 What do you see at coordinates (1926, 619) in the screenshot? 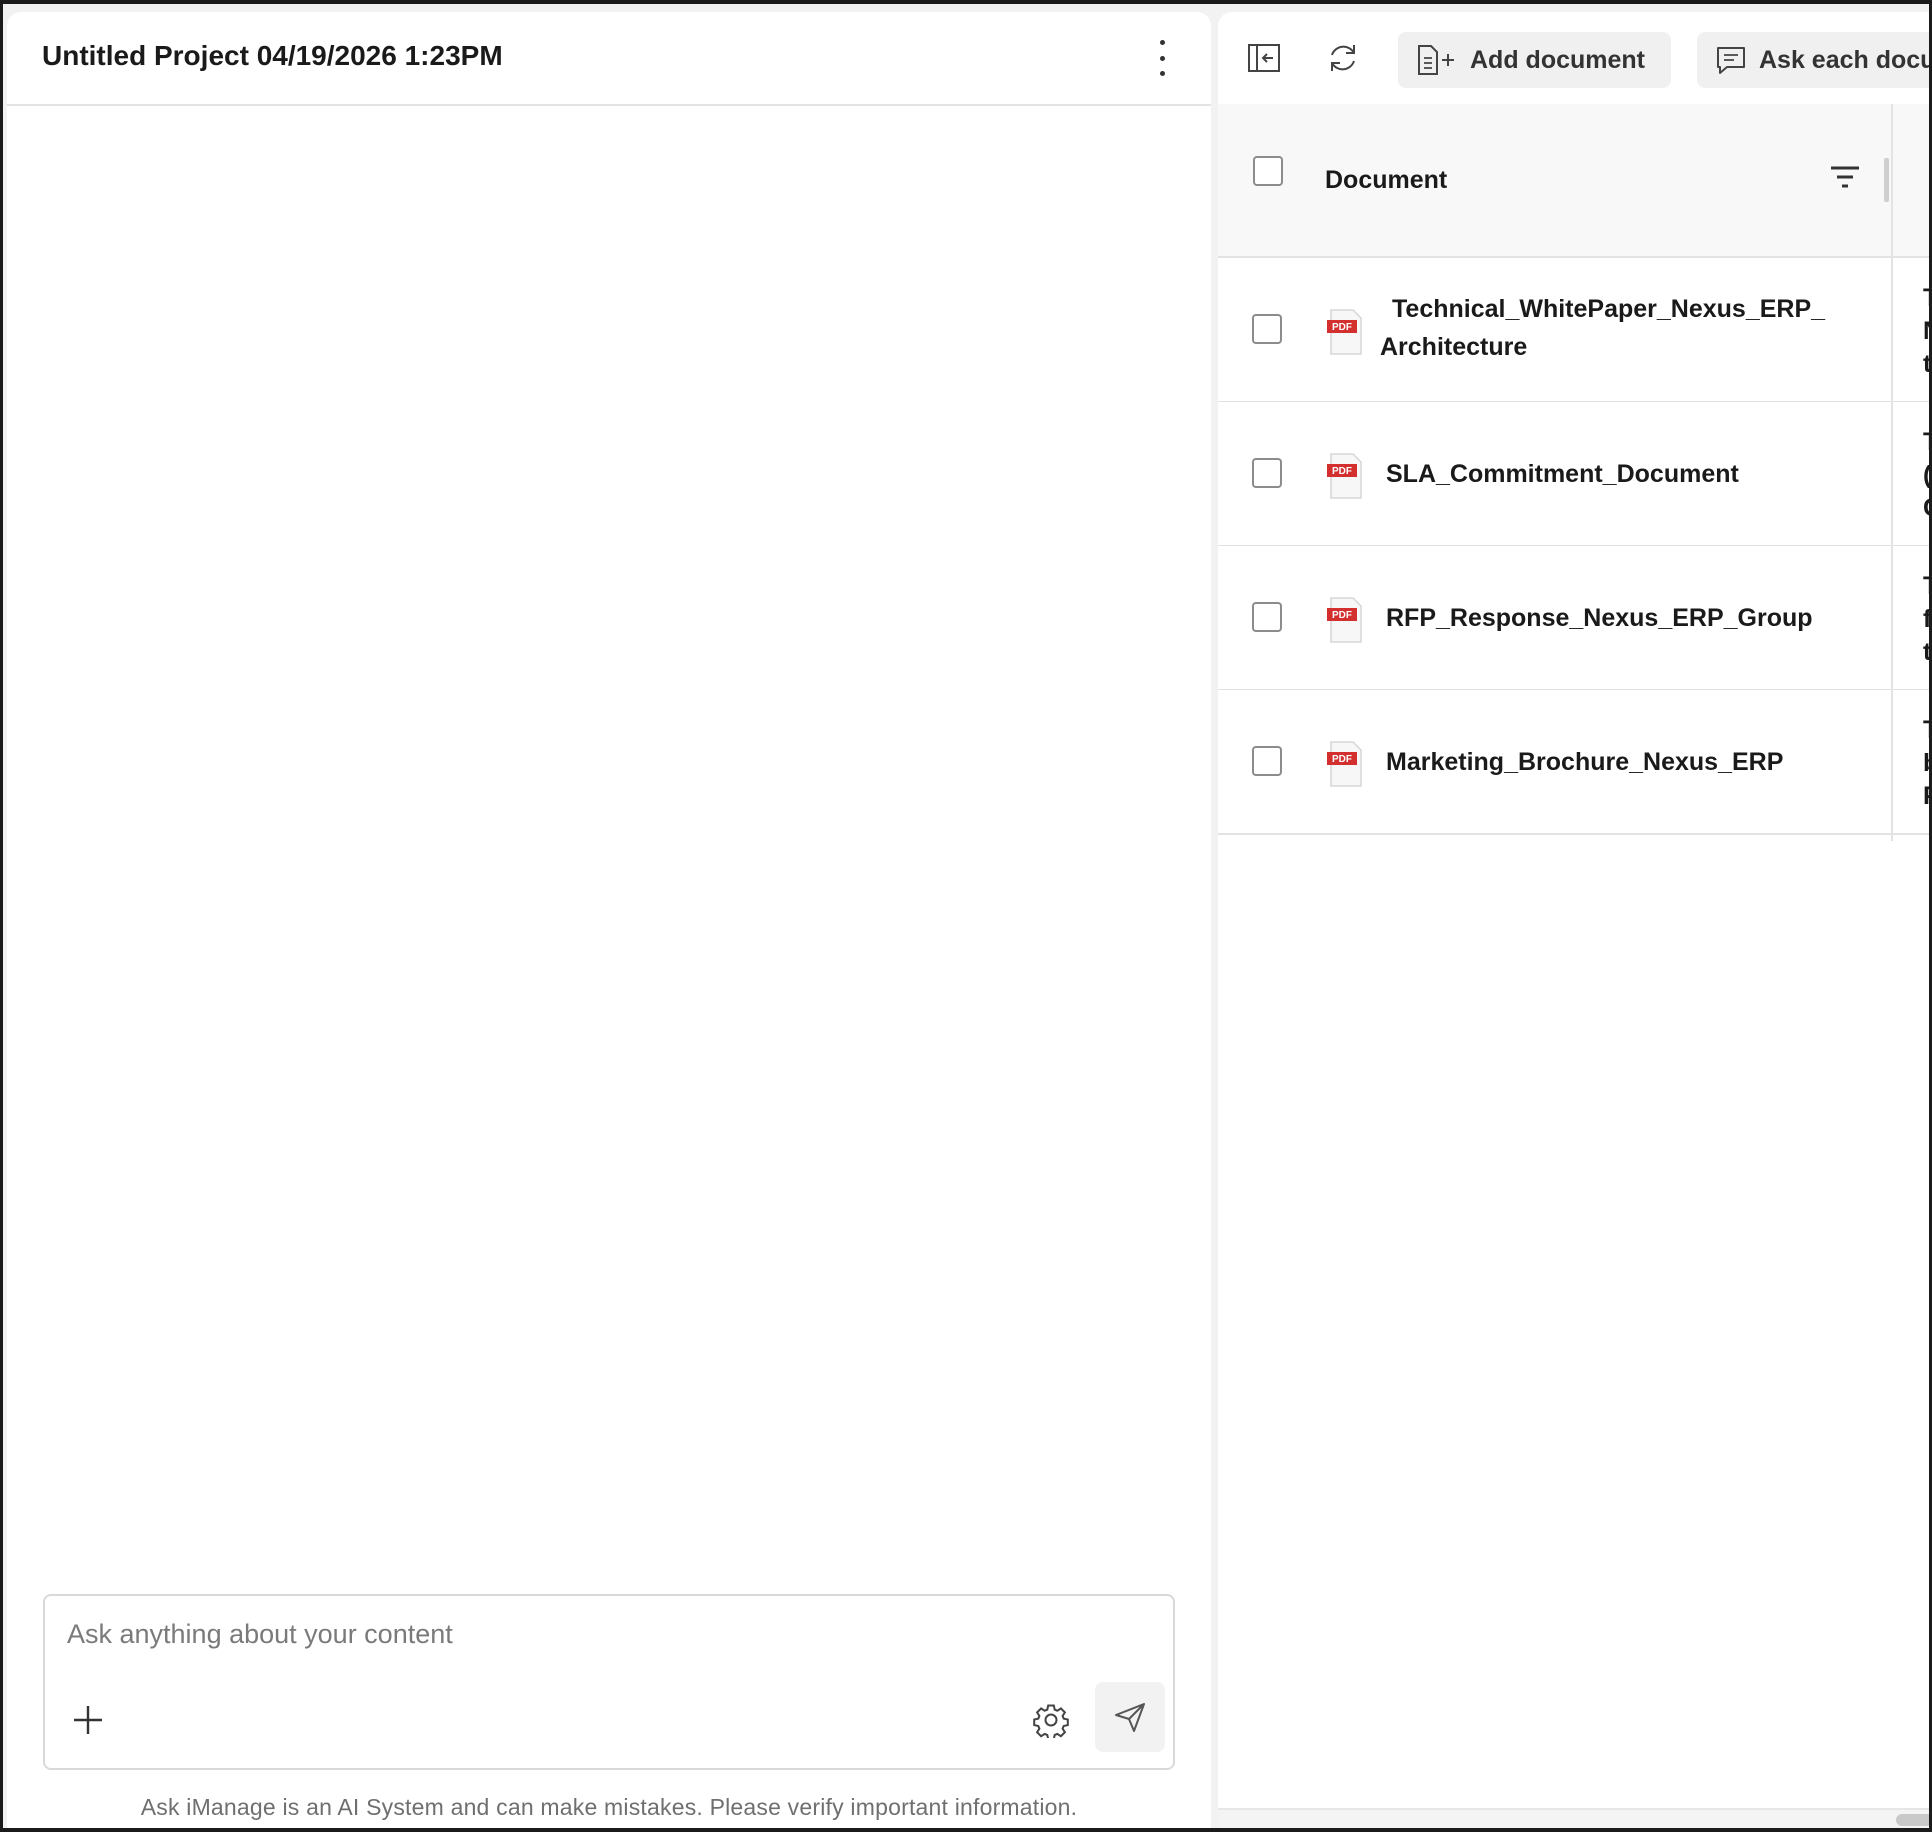
I see `summary-preview: T f t` at bounding box center [1926, 619].